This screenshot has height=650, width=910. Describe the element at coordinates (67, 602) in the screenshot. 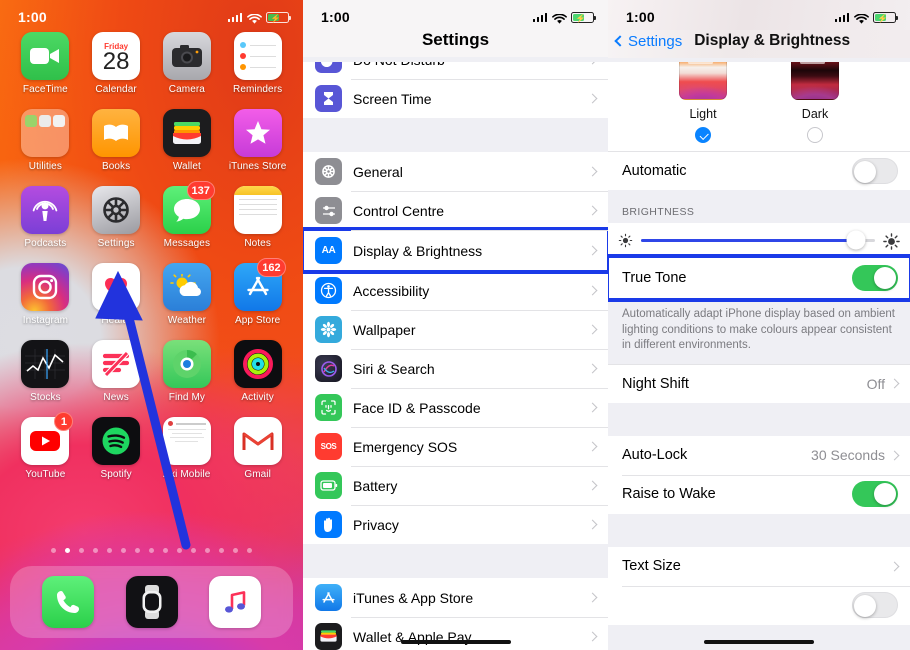

I see `phone-icon` at that location.